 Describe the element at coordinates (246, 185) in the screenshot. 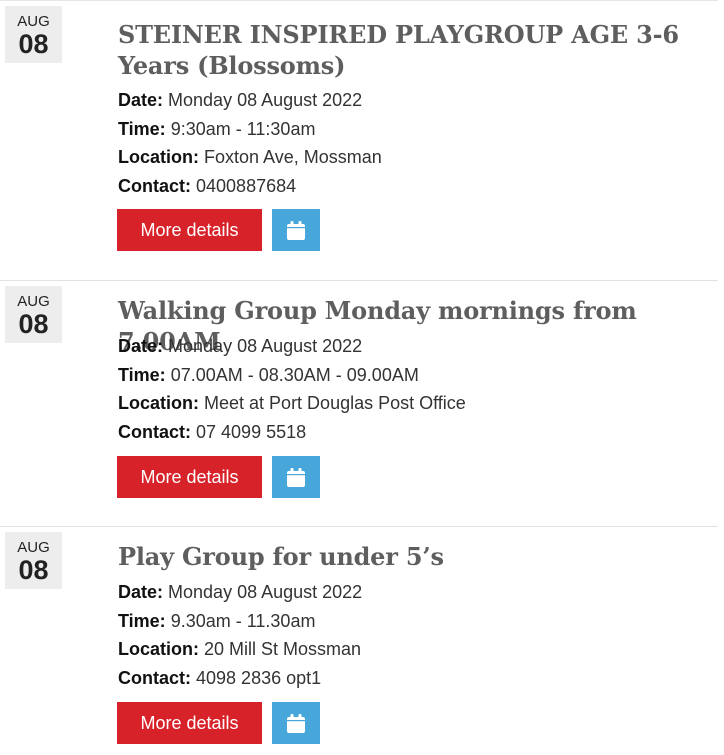

I see `contact-value: 0400887684` at that location.